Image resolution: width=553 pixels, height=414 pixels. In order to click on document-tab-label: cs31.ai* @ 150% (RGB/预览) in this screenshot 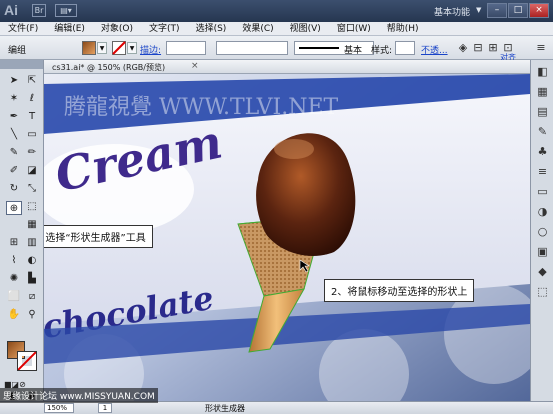, I will do `click(109, 67)`.